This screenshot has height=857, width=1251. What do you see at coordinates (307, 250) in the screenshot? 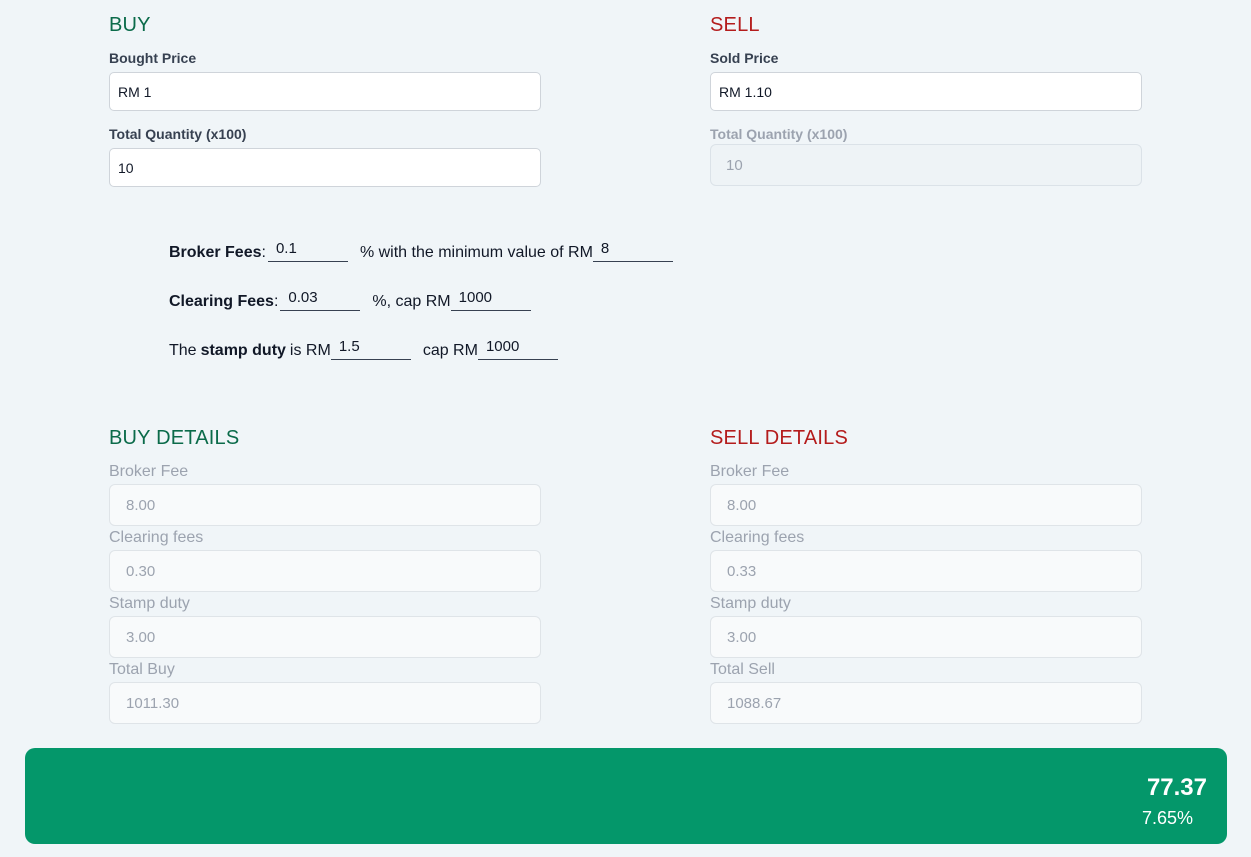
I see `broker-fee-percent-input` at bounding box center [307, 250].